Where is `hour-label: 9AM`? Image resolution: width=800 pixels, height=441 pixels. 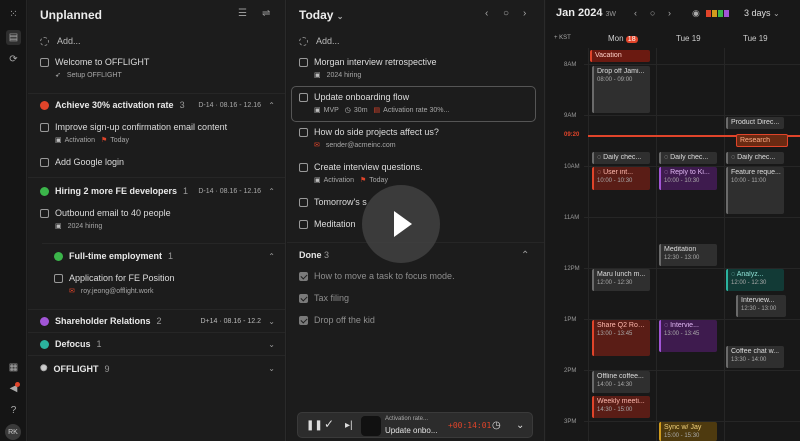 hour-label: 9AM is located at coordinates (570, 116).